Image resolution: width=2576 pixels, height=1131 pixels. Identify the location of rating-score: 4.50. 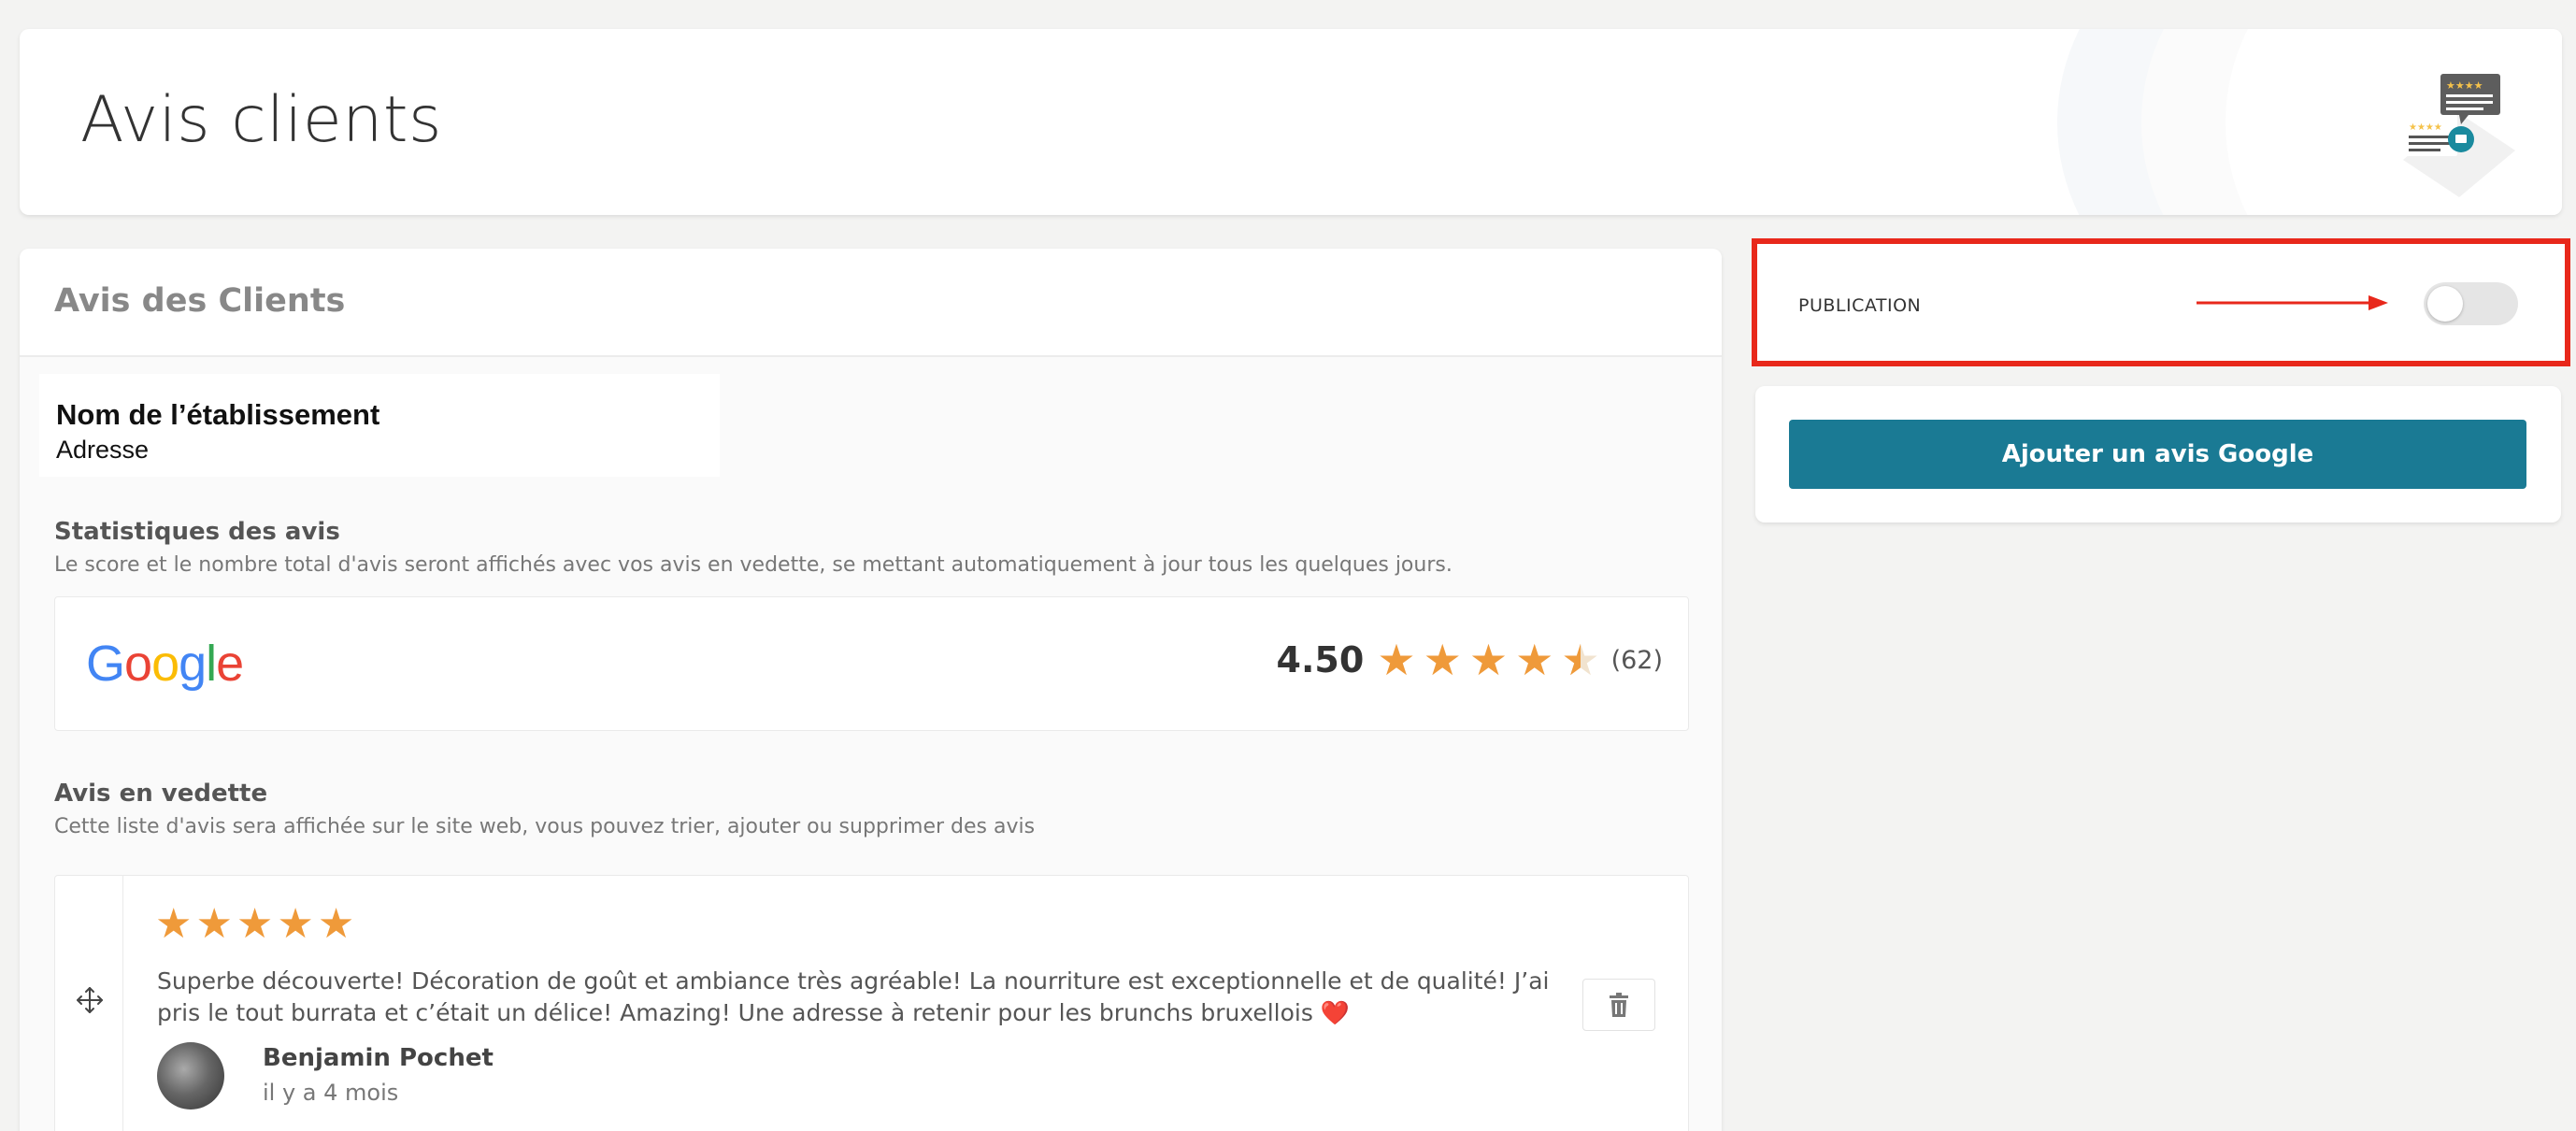
(1320, 659).